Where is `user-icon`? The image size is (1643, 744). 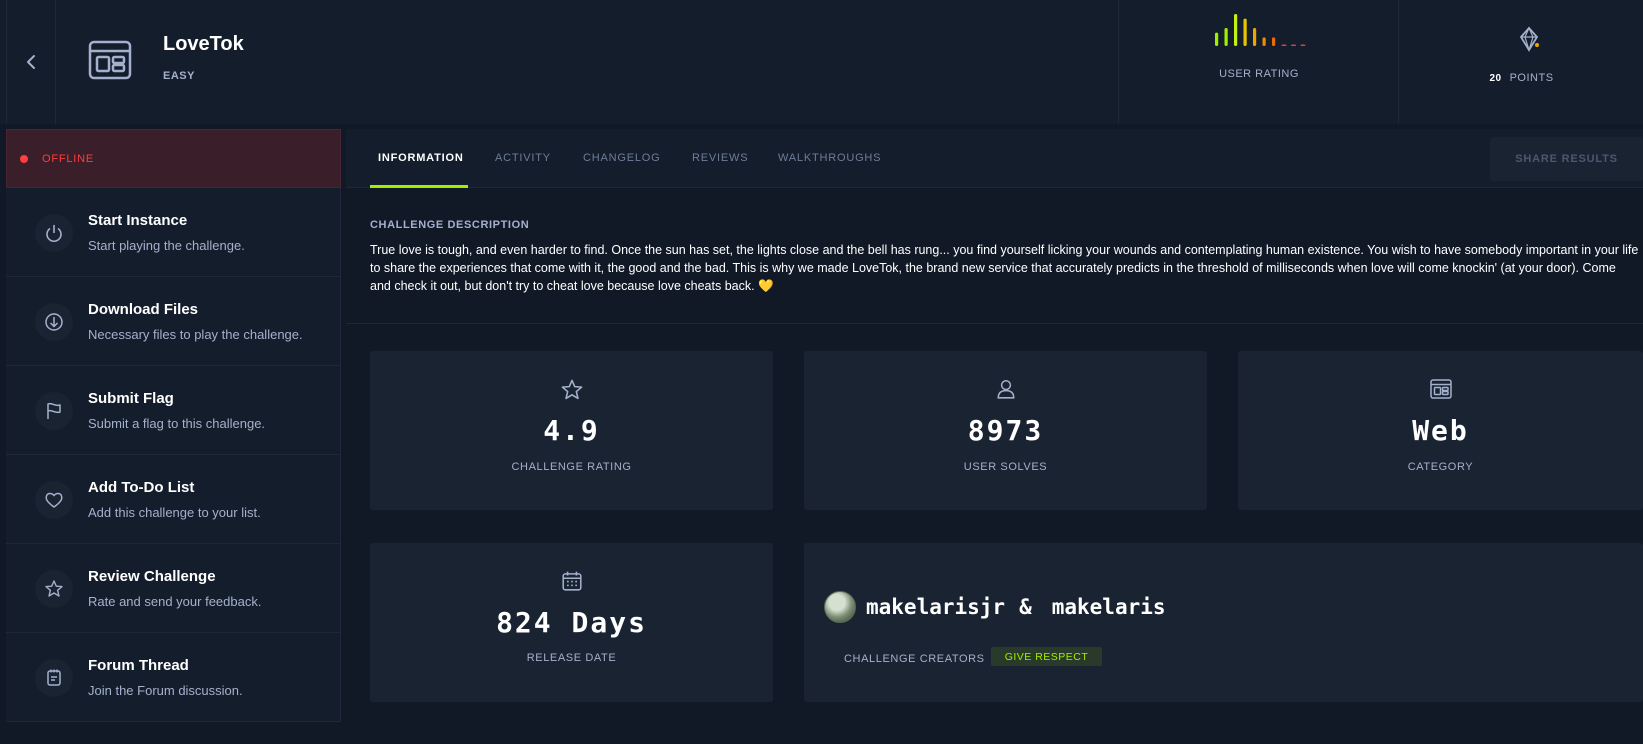 user-icon is located at coordinates (1005, 389).